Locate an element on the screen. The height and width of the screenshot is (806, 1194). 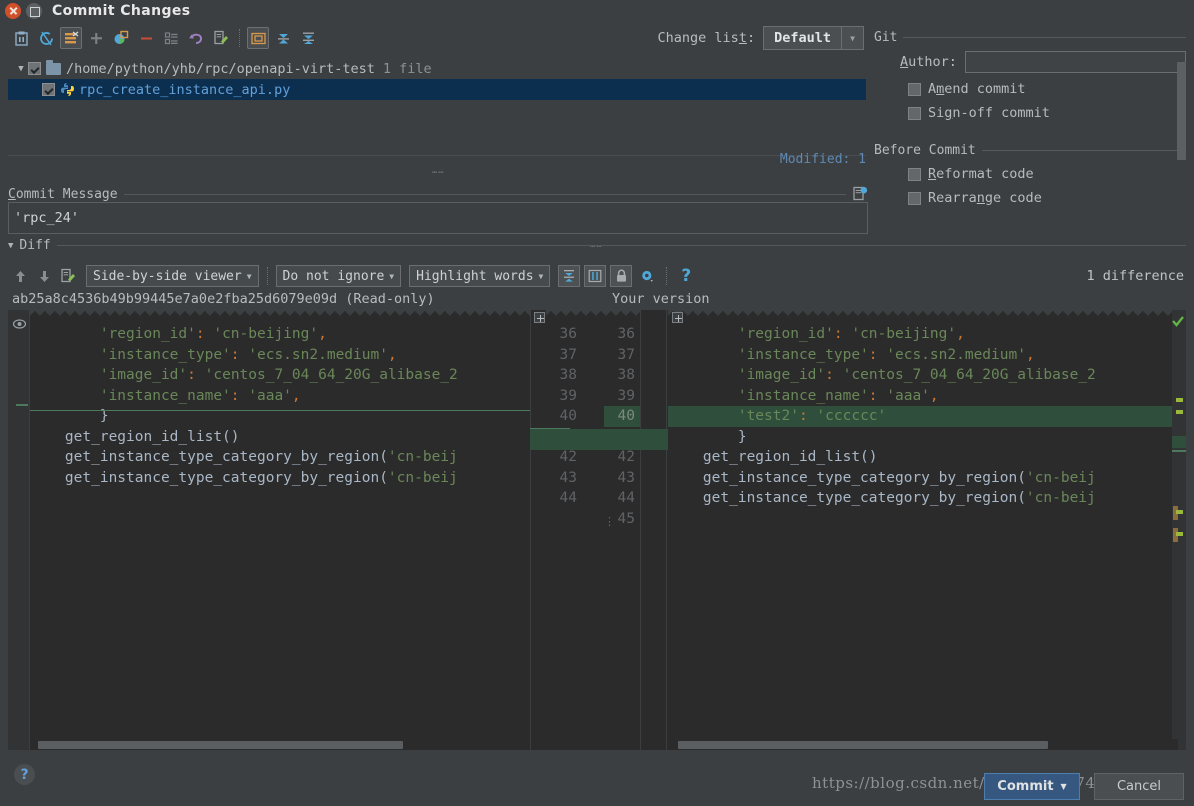
lock-icon is located at coordinates (621, 276).